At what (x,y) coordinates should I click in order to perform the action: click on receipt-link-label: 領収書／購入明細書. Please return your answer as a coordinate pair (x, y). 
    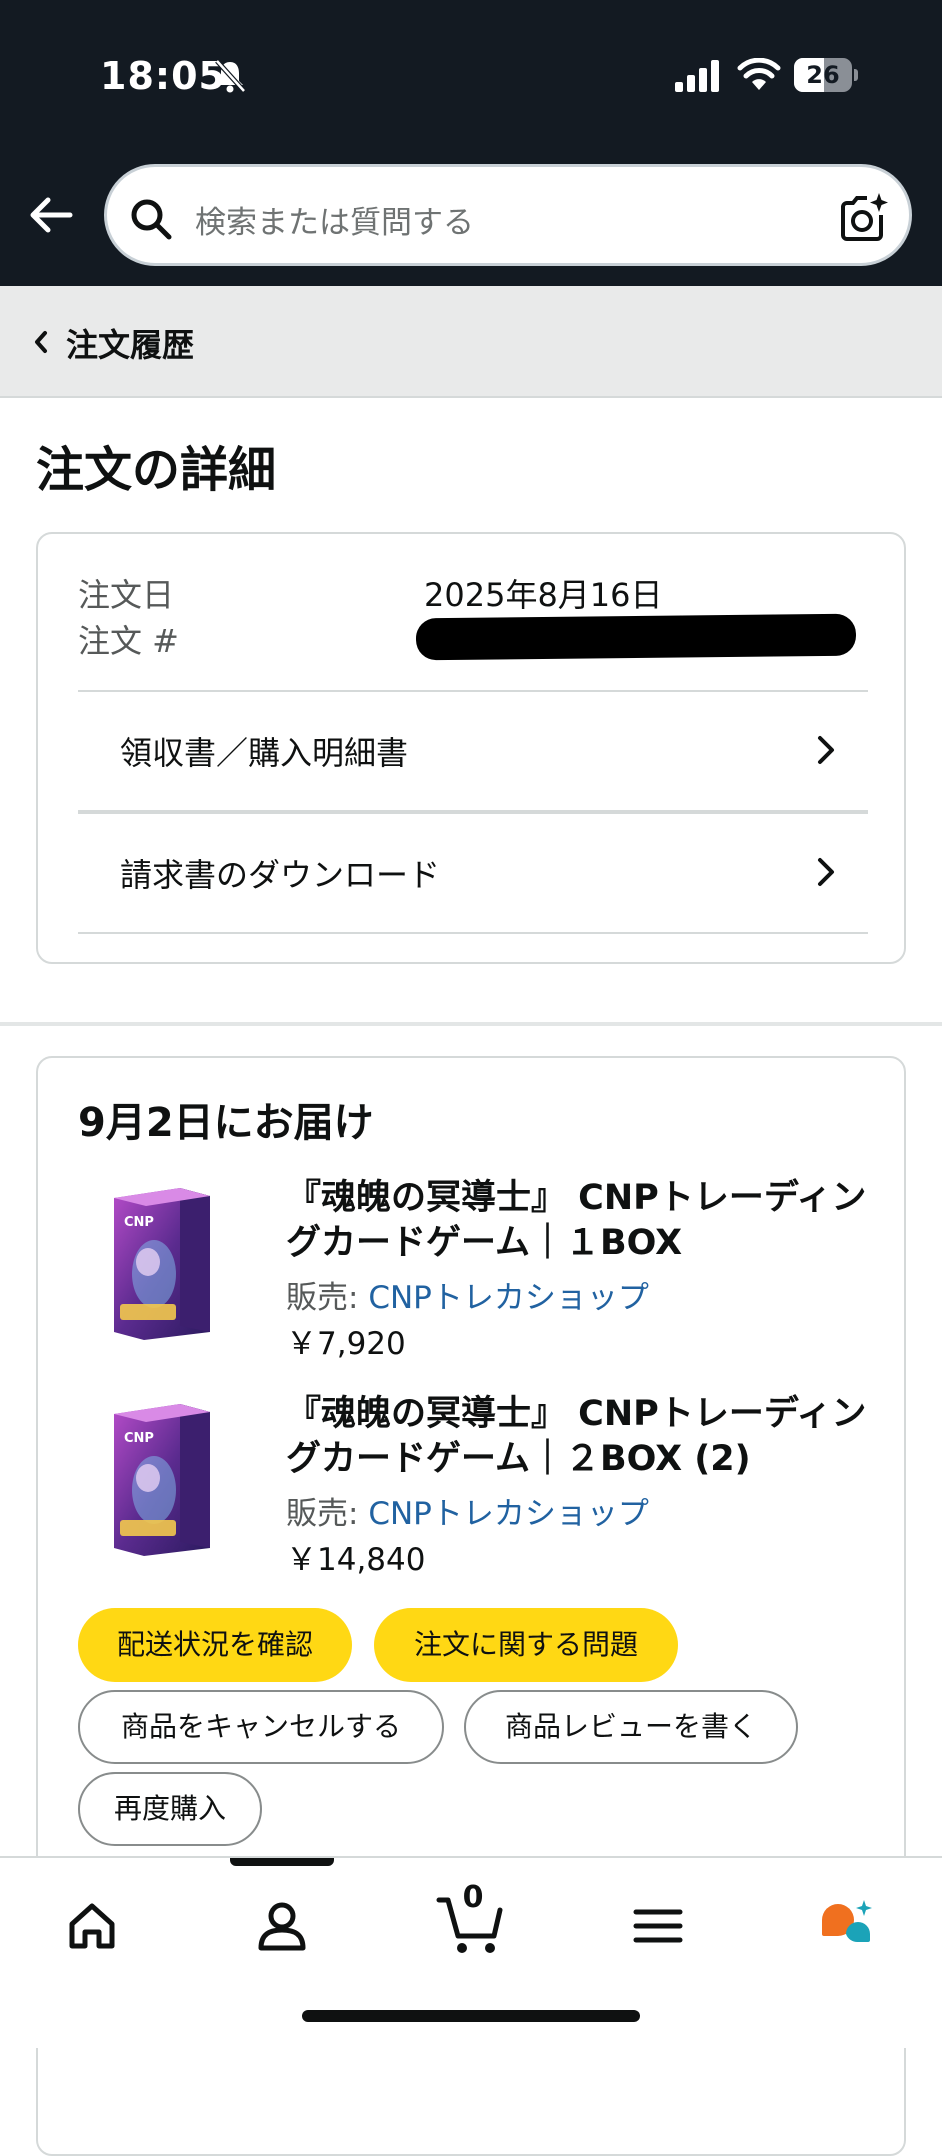
    Looking at the image, I should click on (264, 753).